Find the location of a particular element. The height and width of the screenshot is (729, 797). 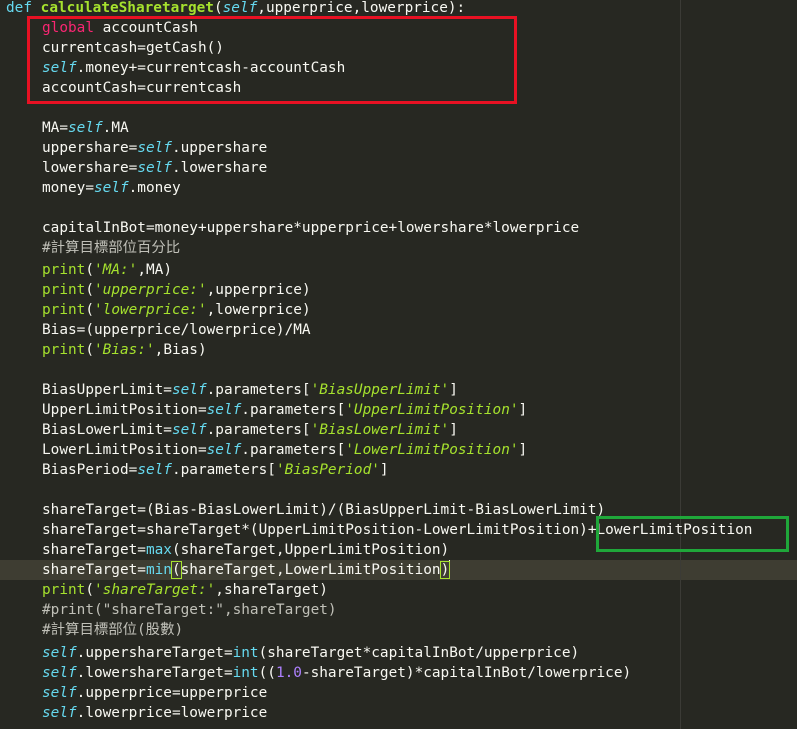

string-literal: 'BiasUpperLimit' is located at coordinates (380, 390).